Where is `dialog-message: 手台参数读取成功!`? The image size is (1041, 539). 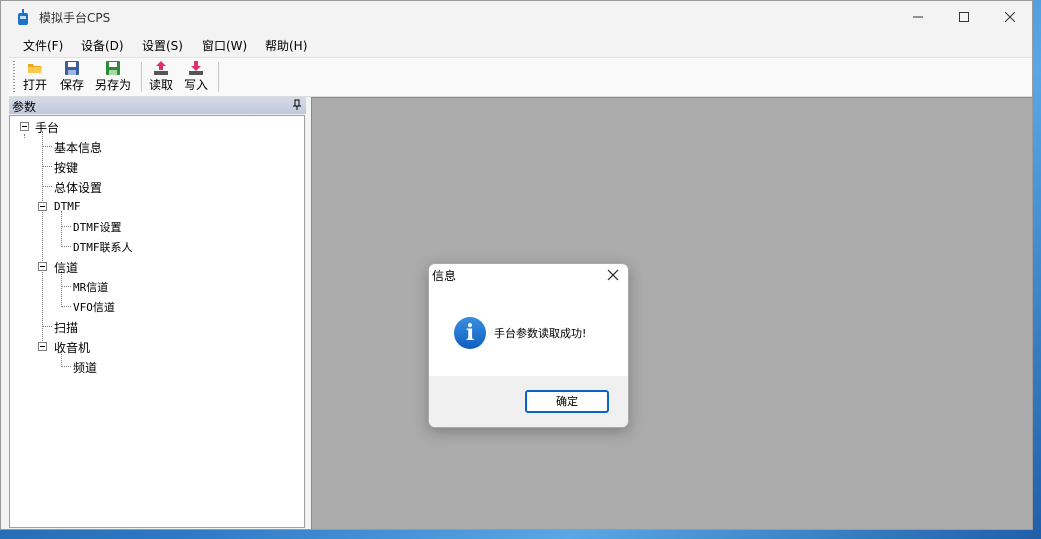 dialog-message: 手台参数读取成功! is located at coordinates (540, 333).